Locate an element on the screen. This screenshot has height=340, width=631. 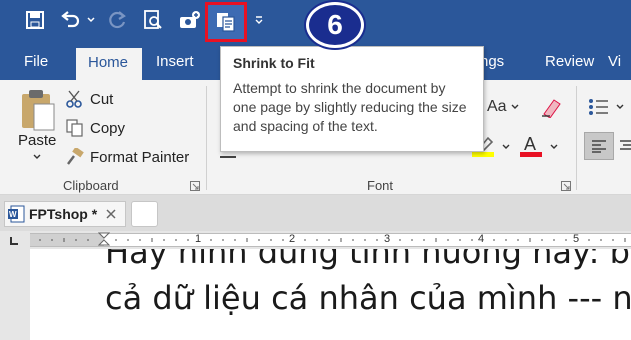
tab-selector-button is located at coordinates (14, 241).